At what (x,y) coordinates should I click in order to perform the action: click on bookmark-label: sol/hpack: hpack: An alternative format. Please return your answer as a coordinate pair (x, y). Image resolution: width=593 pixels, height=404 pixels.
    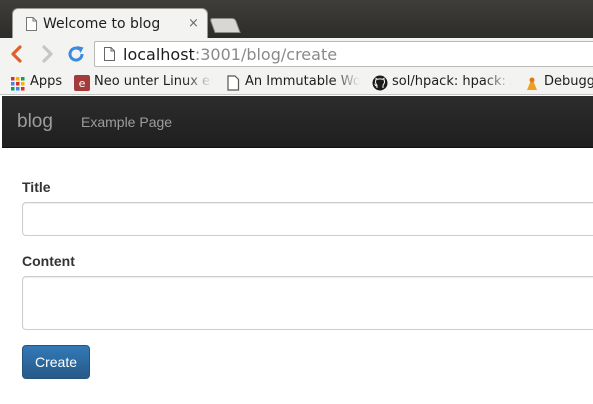
    Looking at the image, I should click on (452, 81).